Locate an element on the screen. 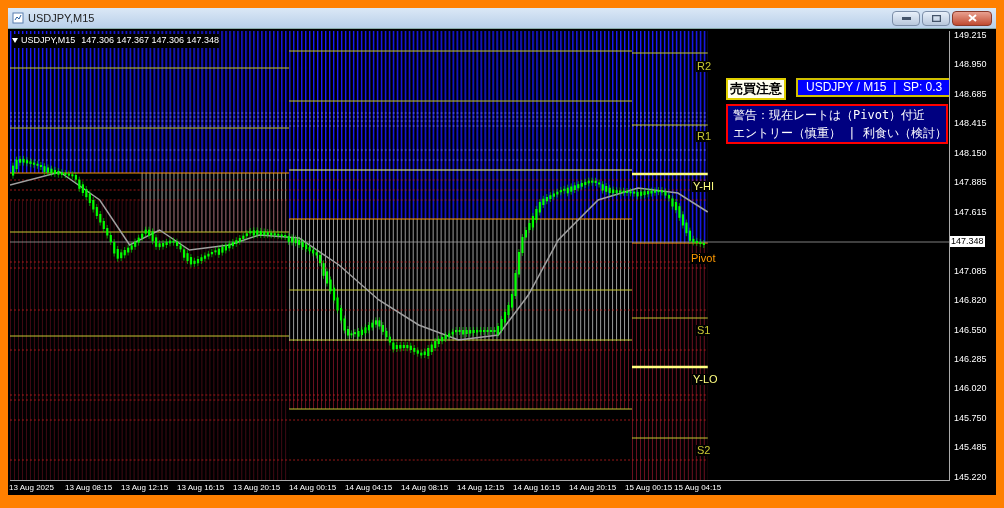  time-label: 13 Aug 08:15 is located at coordinates (89, 487).